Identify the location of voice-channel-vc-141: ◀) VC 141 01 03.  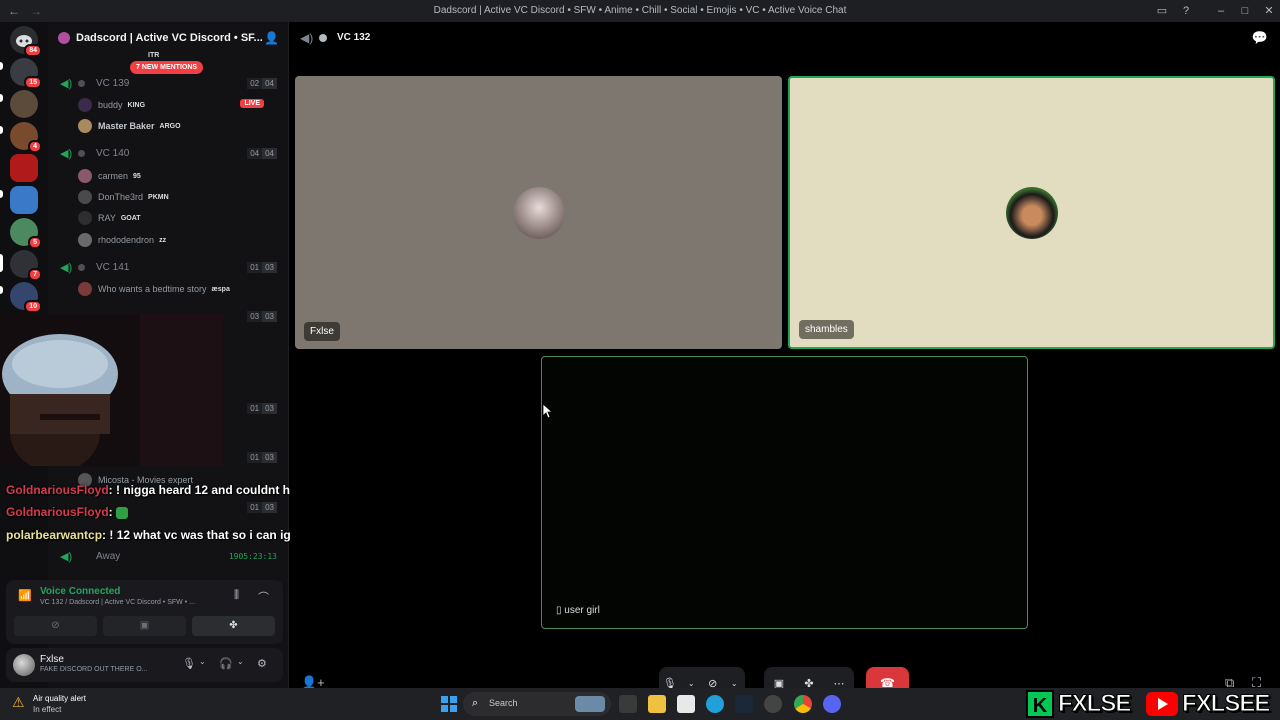
(168, 267).